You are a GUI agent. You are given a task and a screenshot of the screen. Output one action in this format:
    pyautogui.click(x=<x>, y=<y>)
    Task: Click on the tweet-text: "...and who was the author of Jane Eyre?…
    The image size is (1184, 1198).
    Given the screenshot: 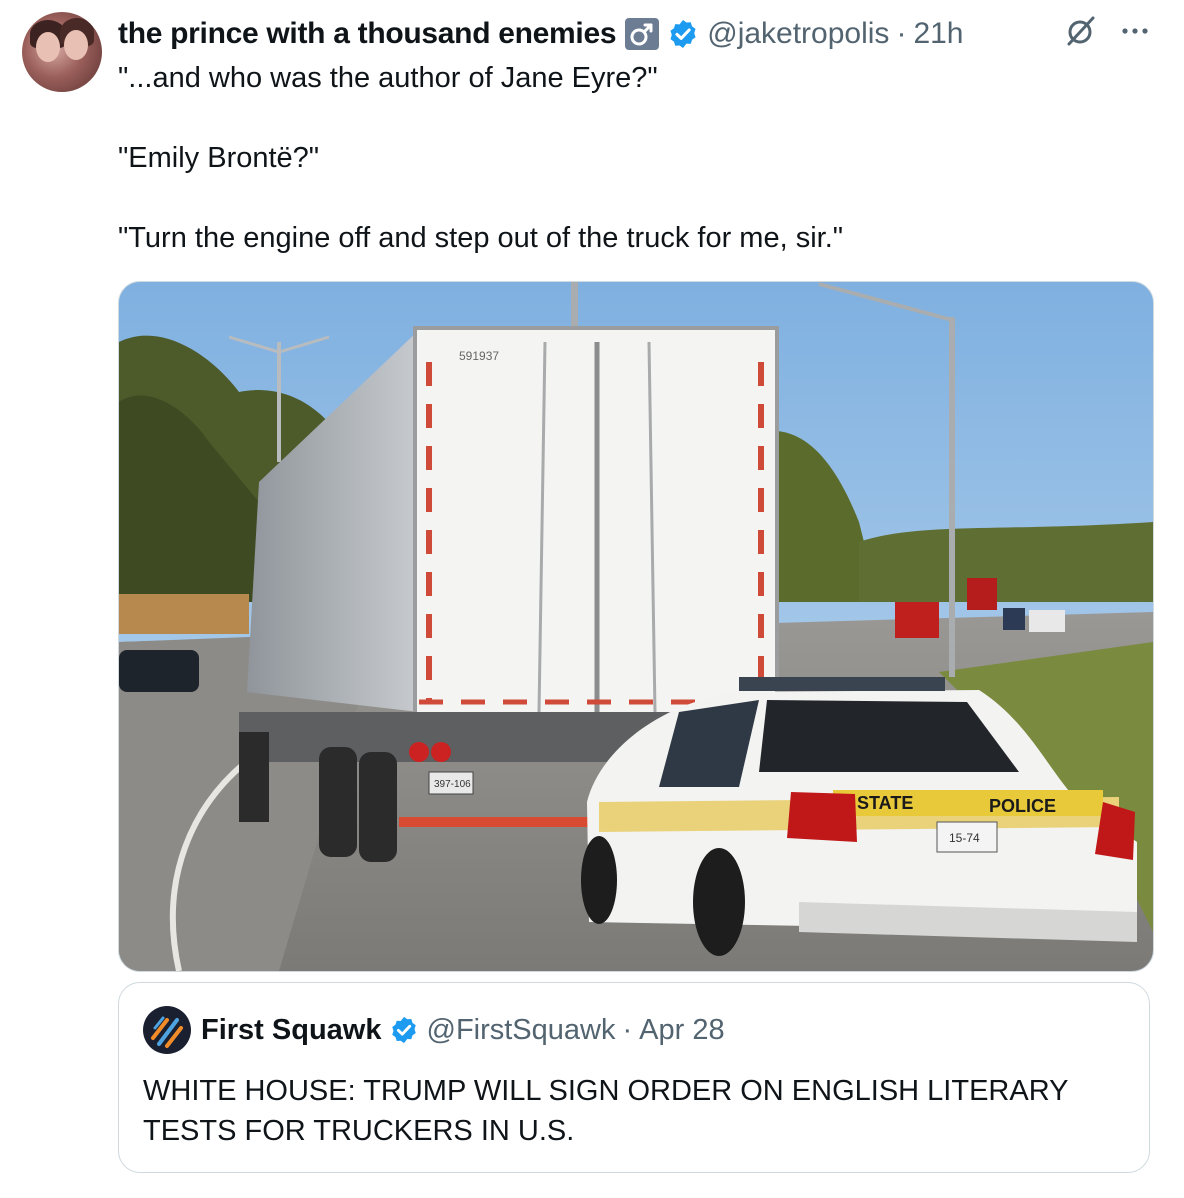 What is the action you would take?
    pyautogui.click(x=633, y=158)
    